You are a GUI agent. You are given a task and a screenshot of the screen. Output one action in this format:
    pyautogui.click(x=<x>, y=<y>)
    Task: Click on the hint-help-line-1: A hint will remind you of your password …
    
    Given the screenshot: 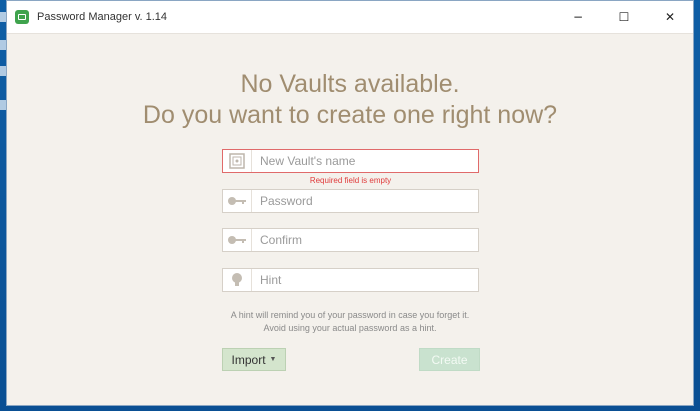 What is the action you would take?
    pyautogui.click(x=350, y=315)
    